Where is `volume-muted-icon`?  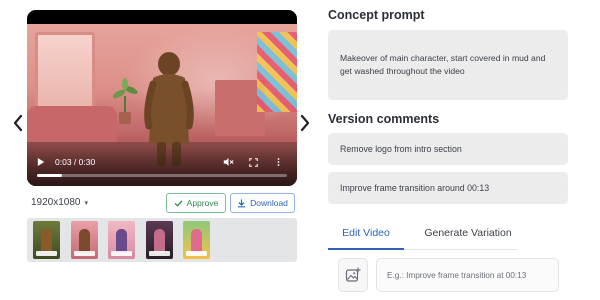
volume-muted-icon is located at coordinates (229, 162).